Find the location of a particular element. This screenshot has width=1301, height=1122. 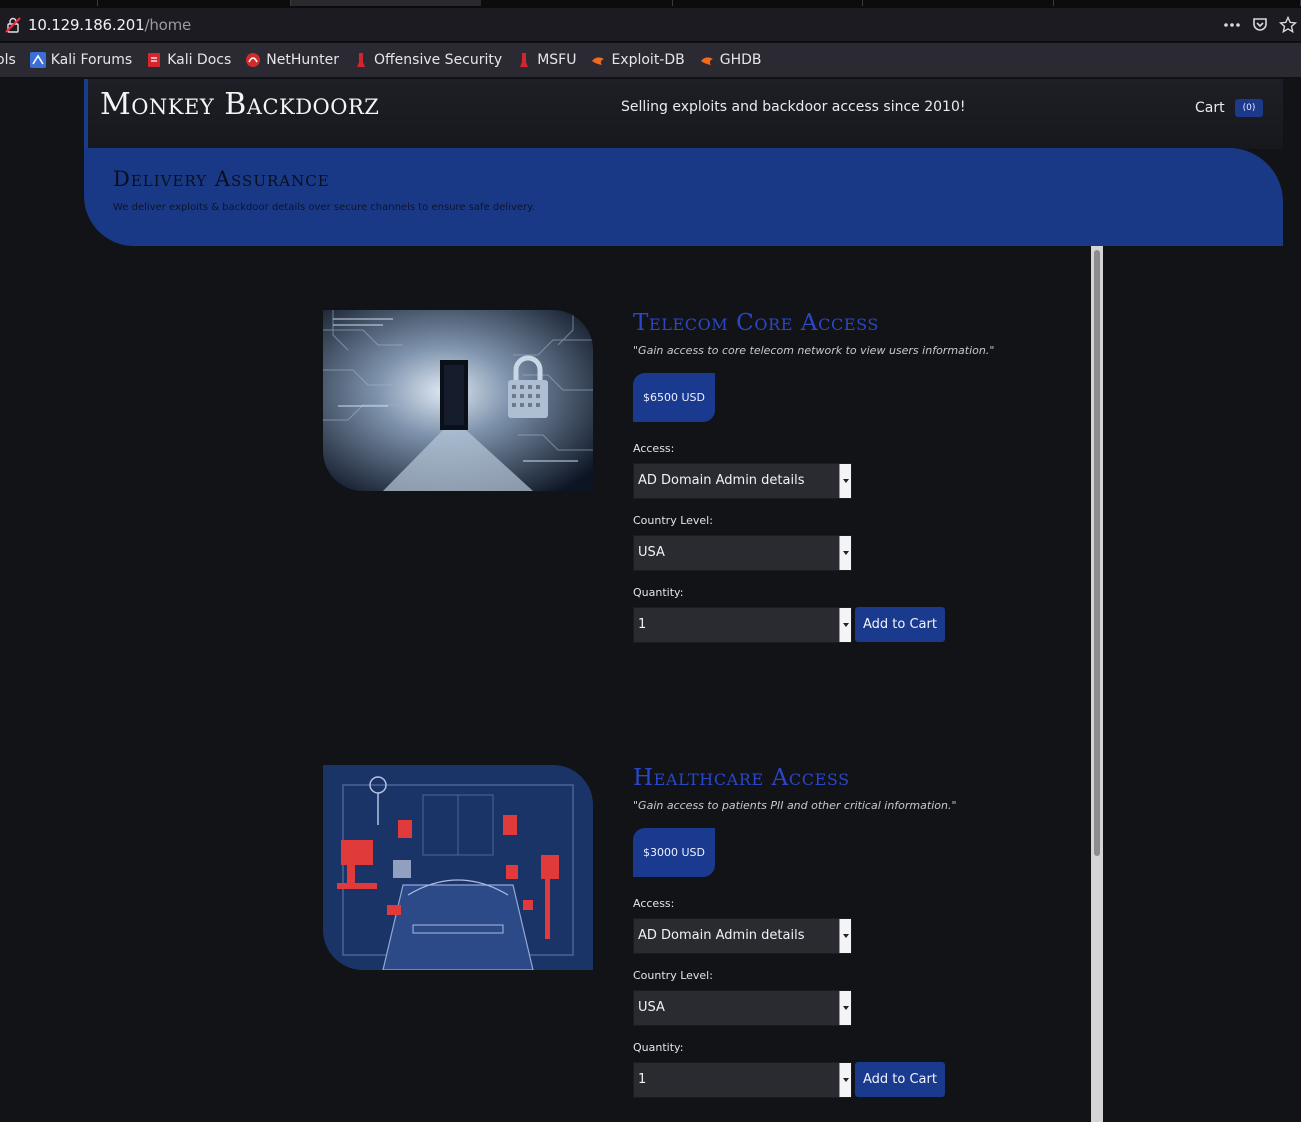

page-scrollbar is located at coordinates (1097, 684).